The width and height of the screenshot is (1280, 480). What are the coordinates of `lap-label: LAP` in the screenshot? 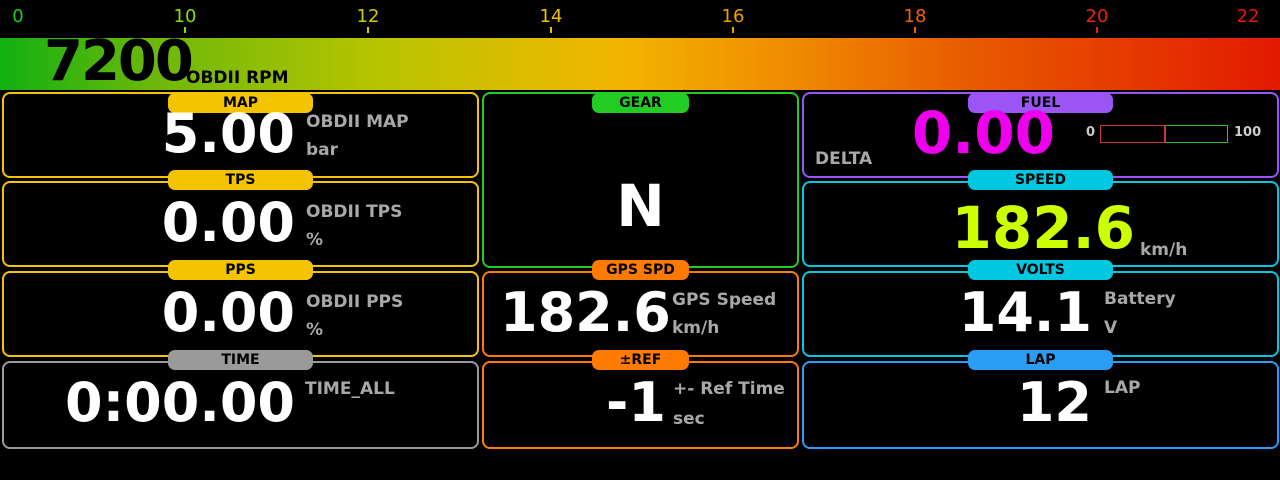 It's located at (1122, 388).